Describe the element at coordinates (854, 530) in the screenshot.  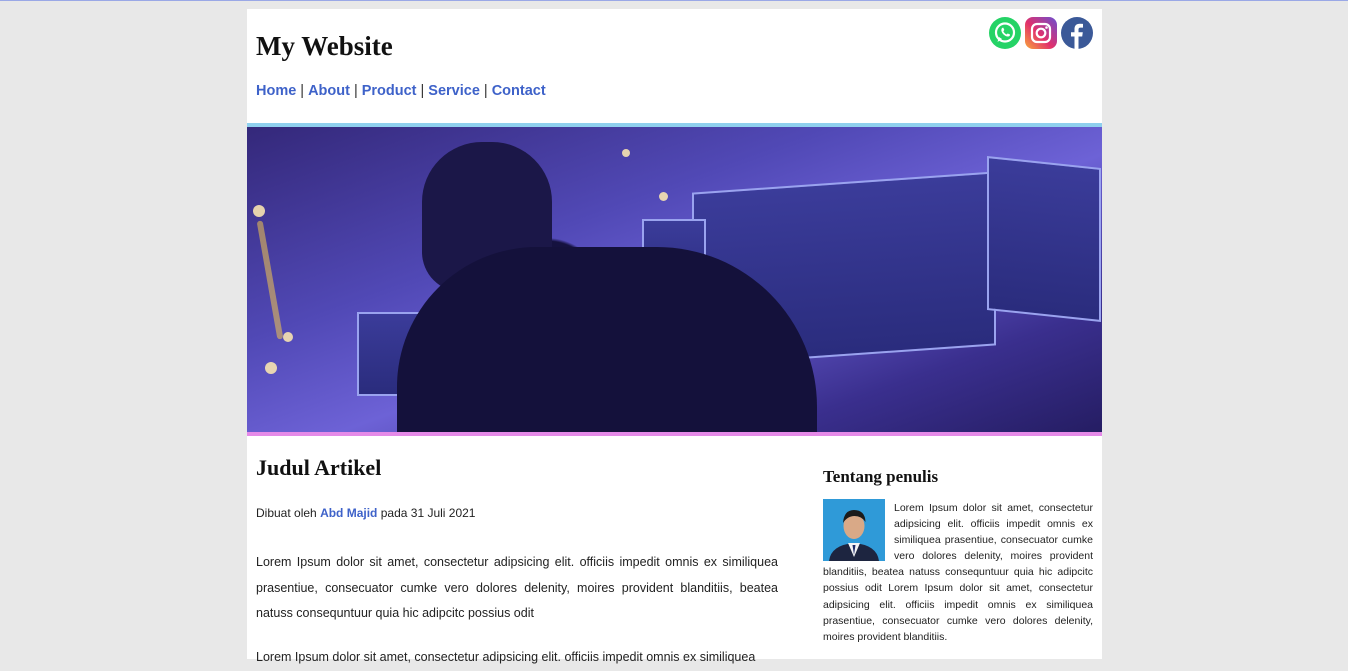
I see `author-photo` at that location.